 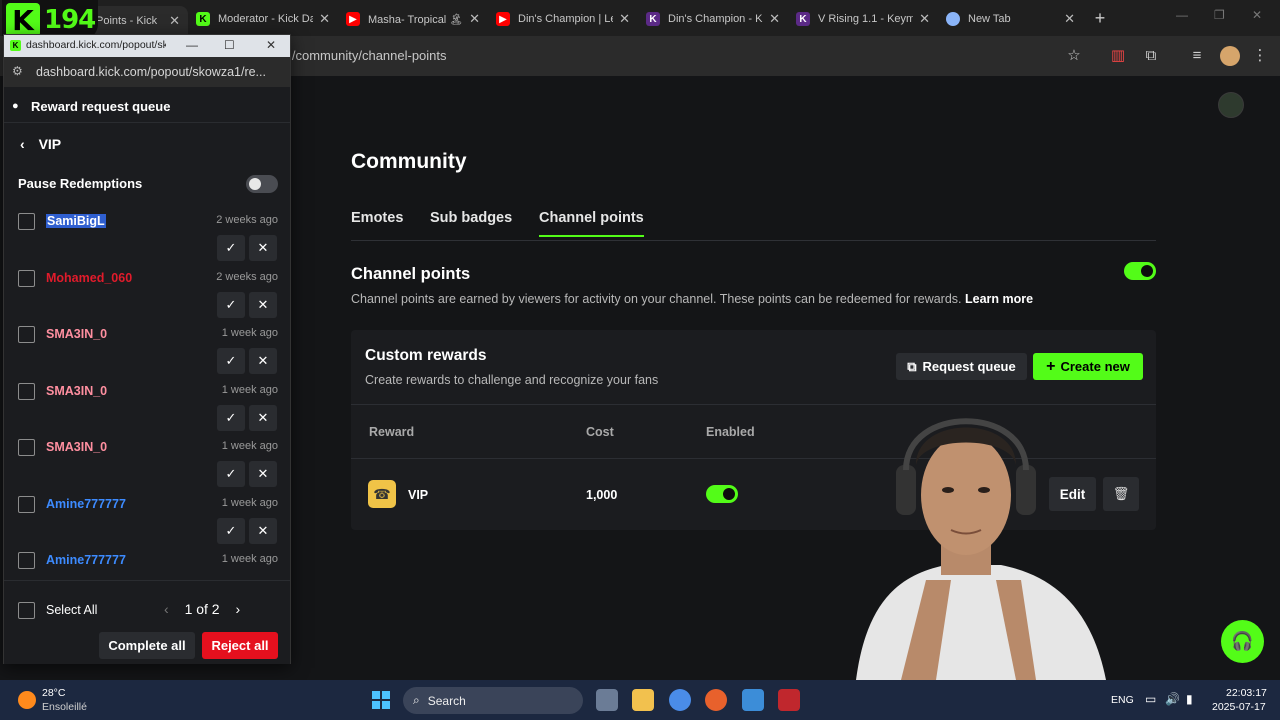 What do you see at coordinates (166, 609) in the screenshot?
I see `prev-page-icon: ‹` at bounding box center [166, 609].